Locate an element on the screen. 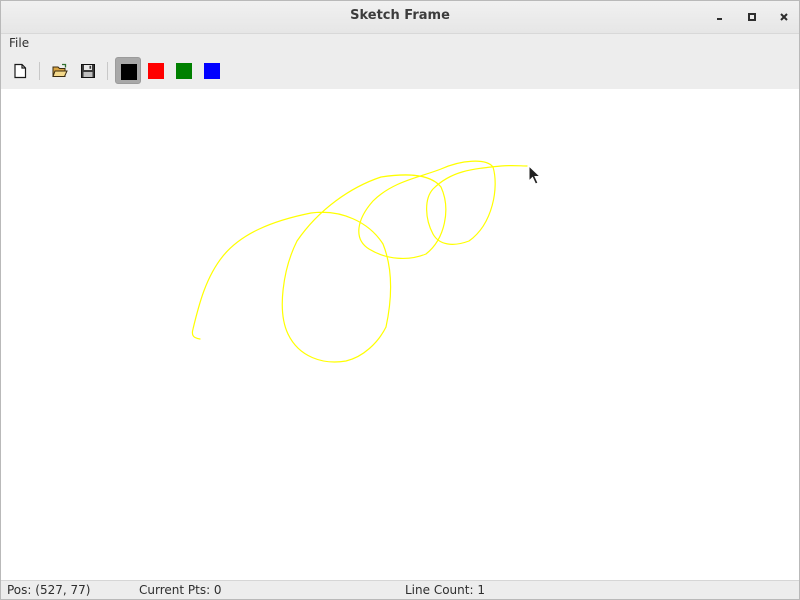 Image resolution: width=800 pixels, height=600 pixels. open-folder-icon is located at coordinates (60, 70).